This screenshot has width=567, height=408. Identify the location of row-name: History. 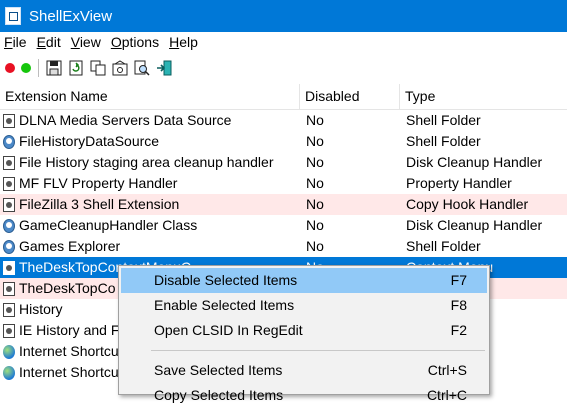
(41, 309).